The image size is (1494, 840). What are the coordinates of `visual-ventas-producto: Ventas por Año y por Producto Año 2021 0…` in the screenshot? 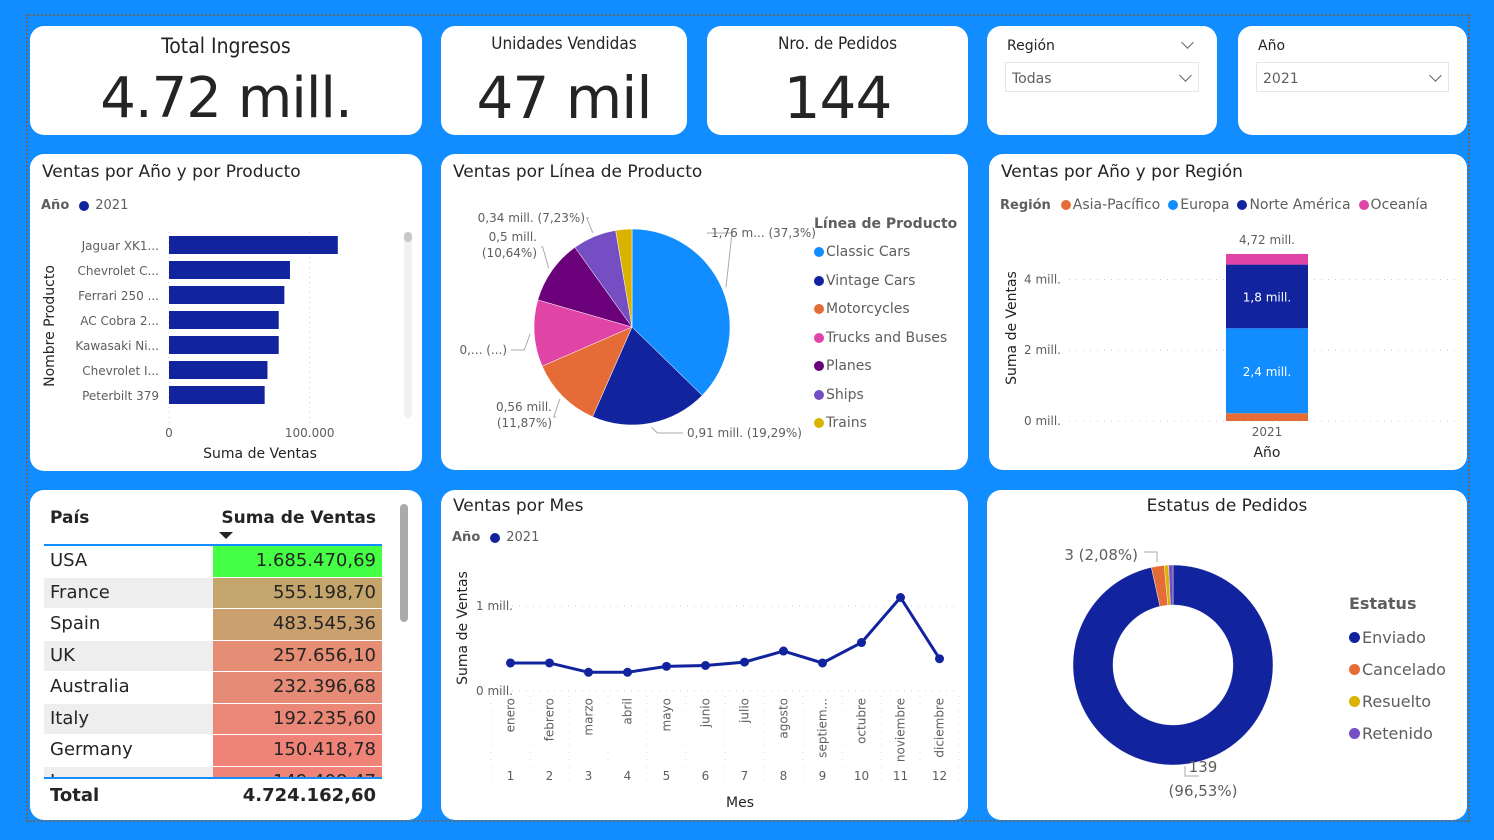 It's located at (226, 312).